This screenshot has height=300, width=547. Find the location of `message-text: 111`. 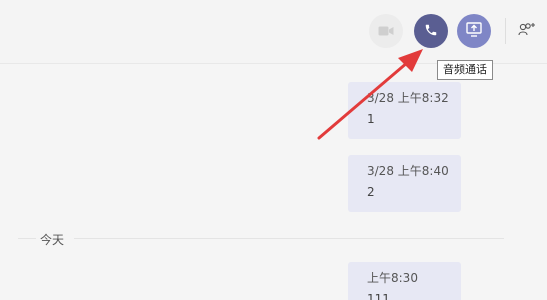

message-text: 111 is located at coordinates (378, 296).